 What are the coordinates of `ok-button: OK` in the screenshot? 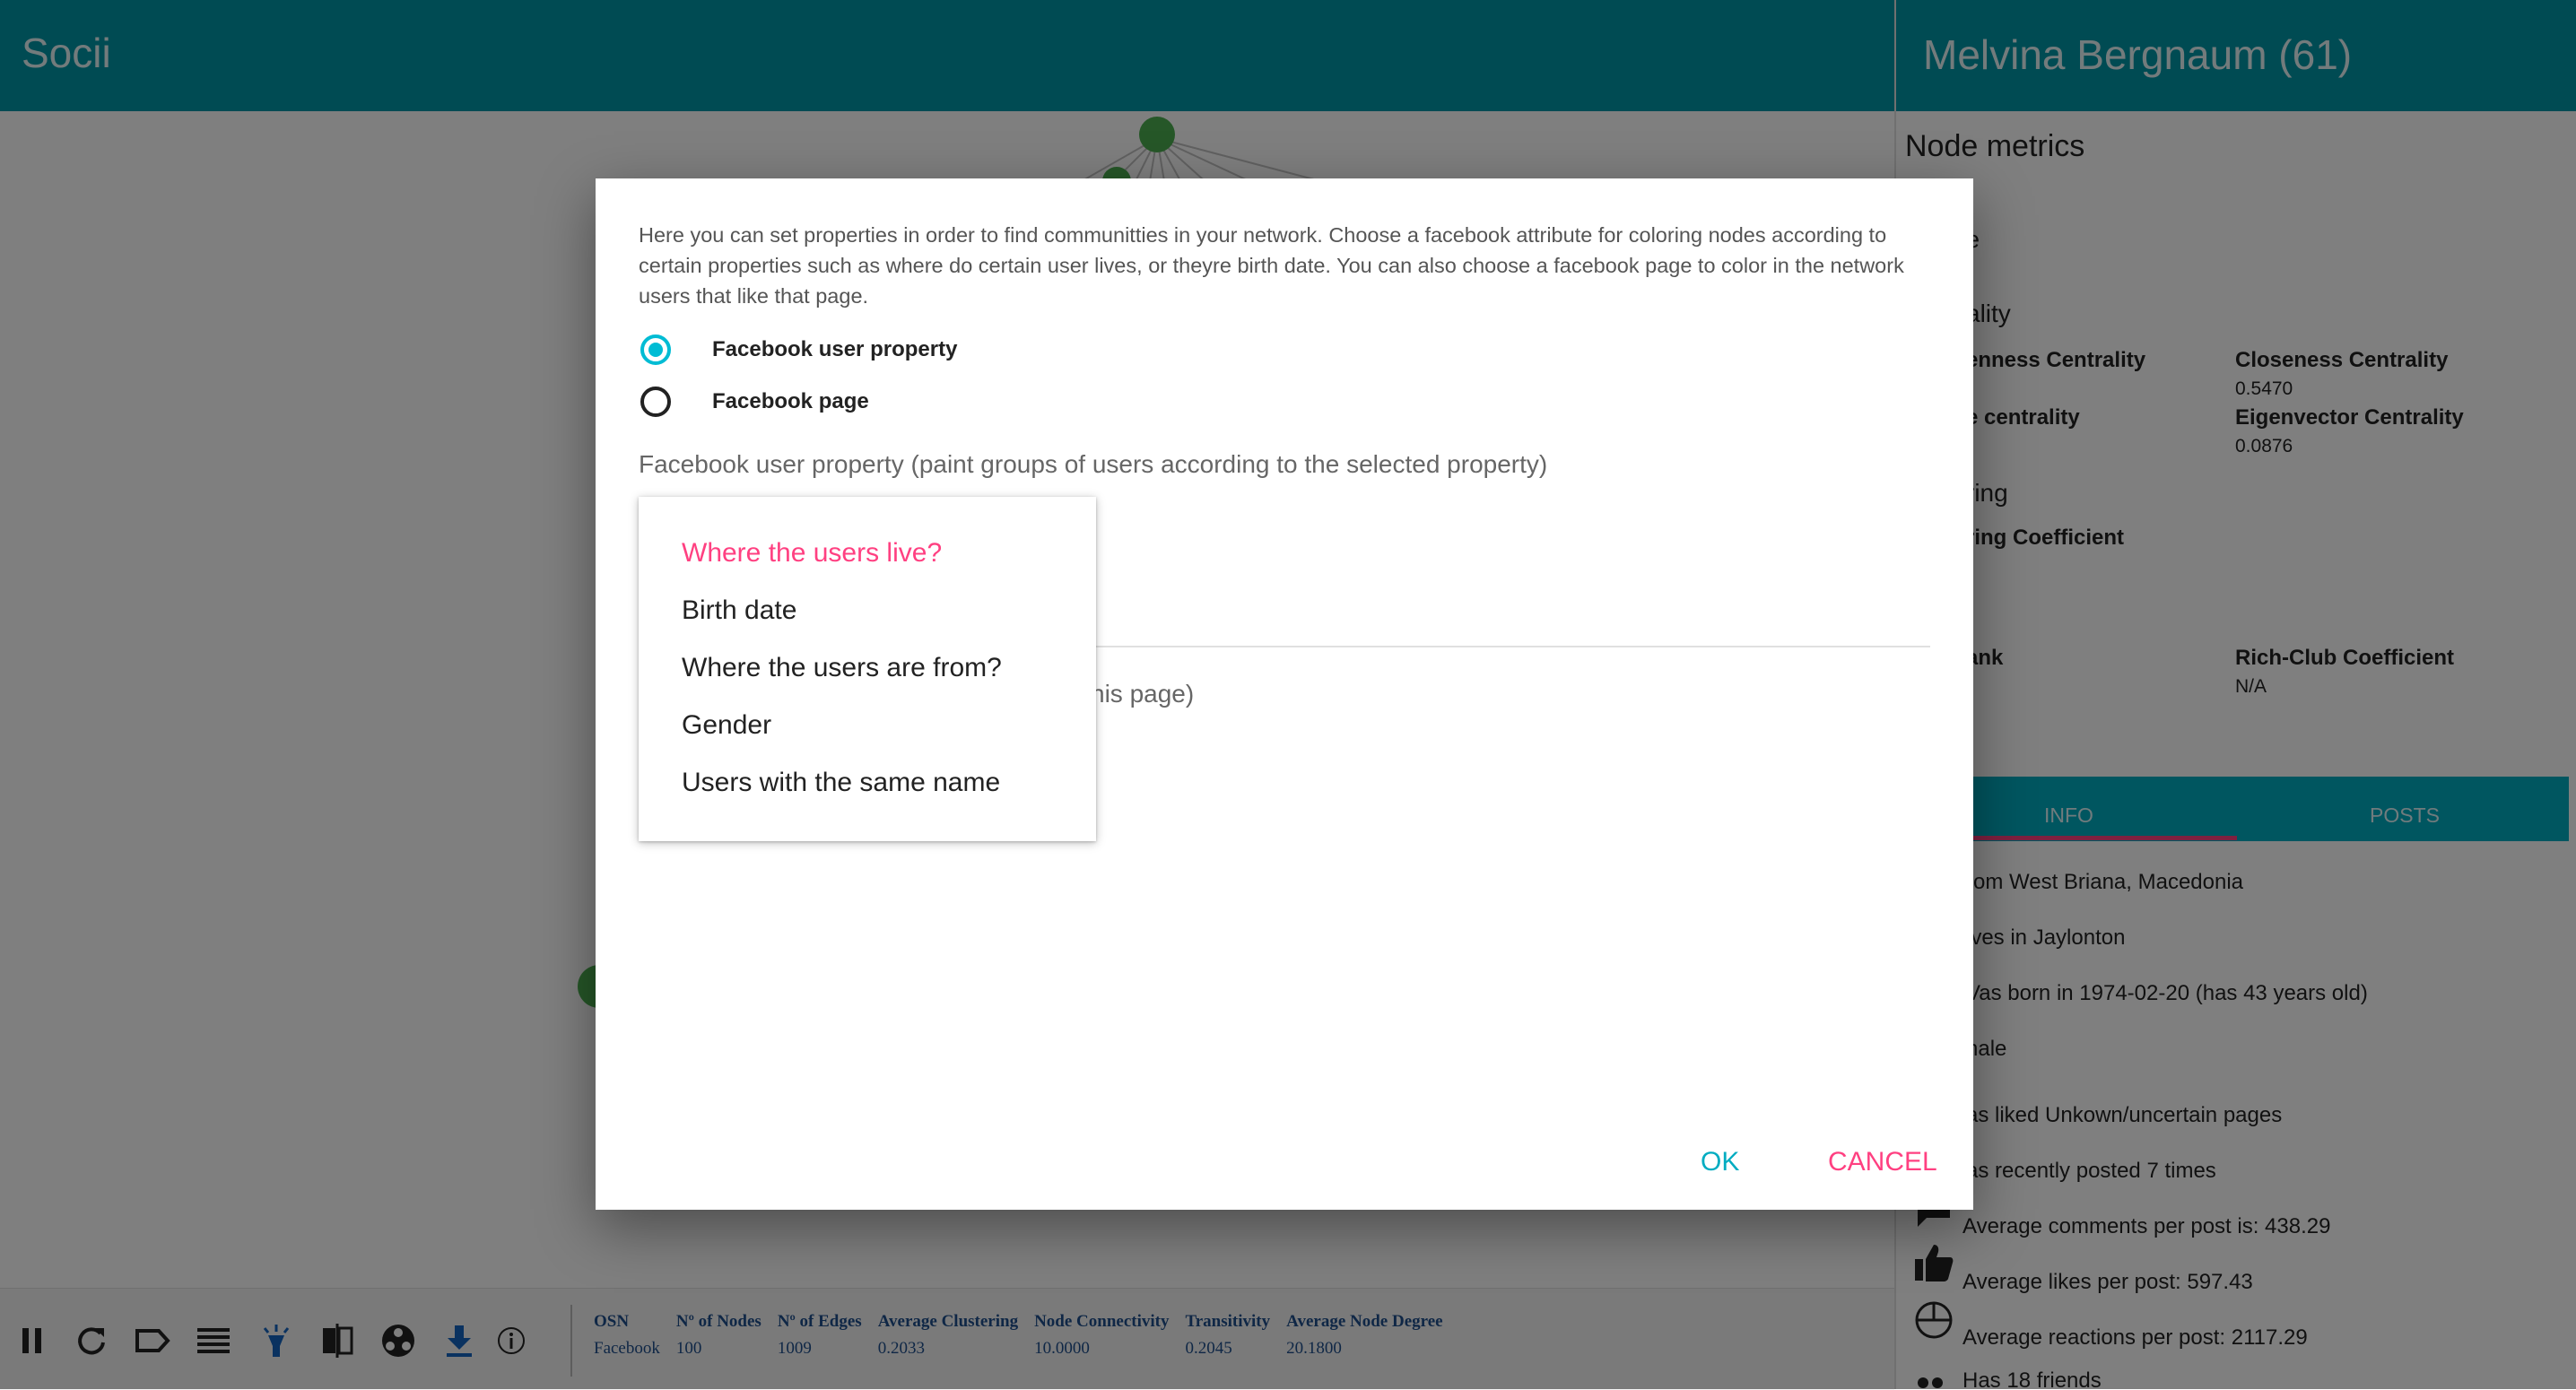 It's located at (1720, 1162).